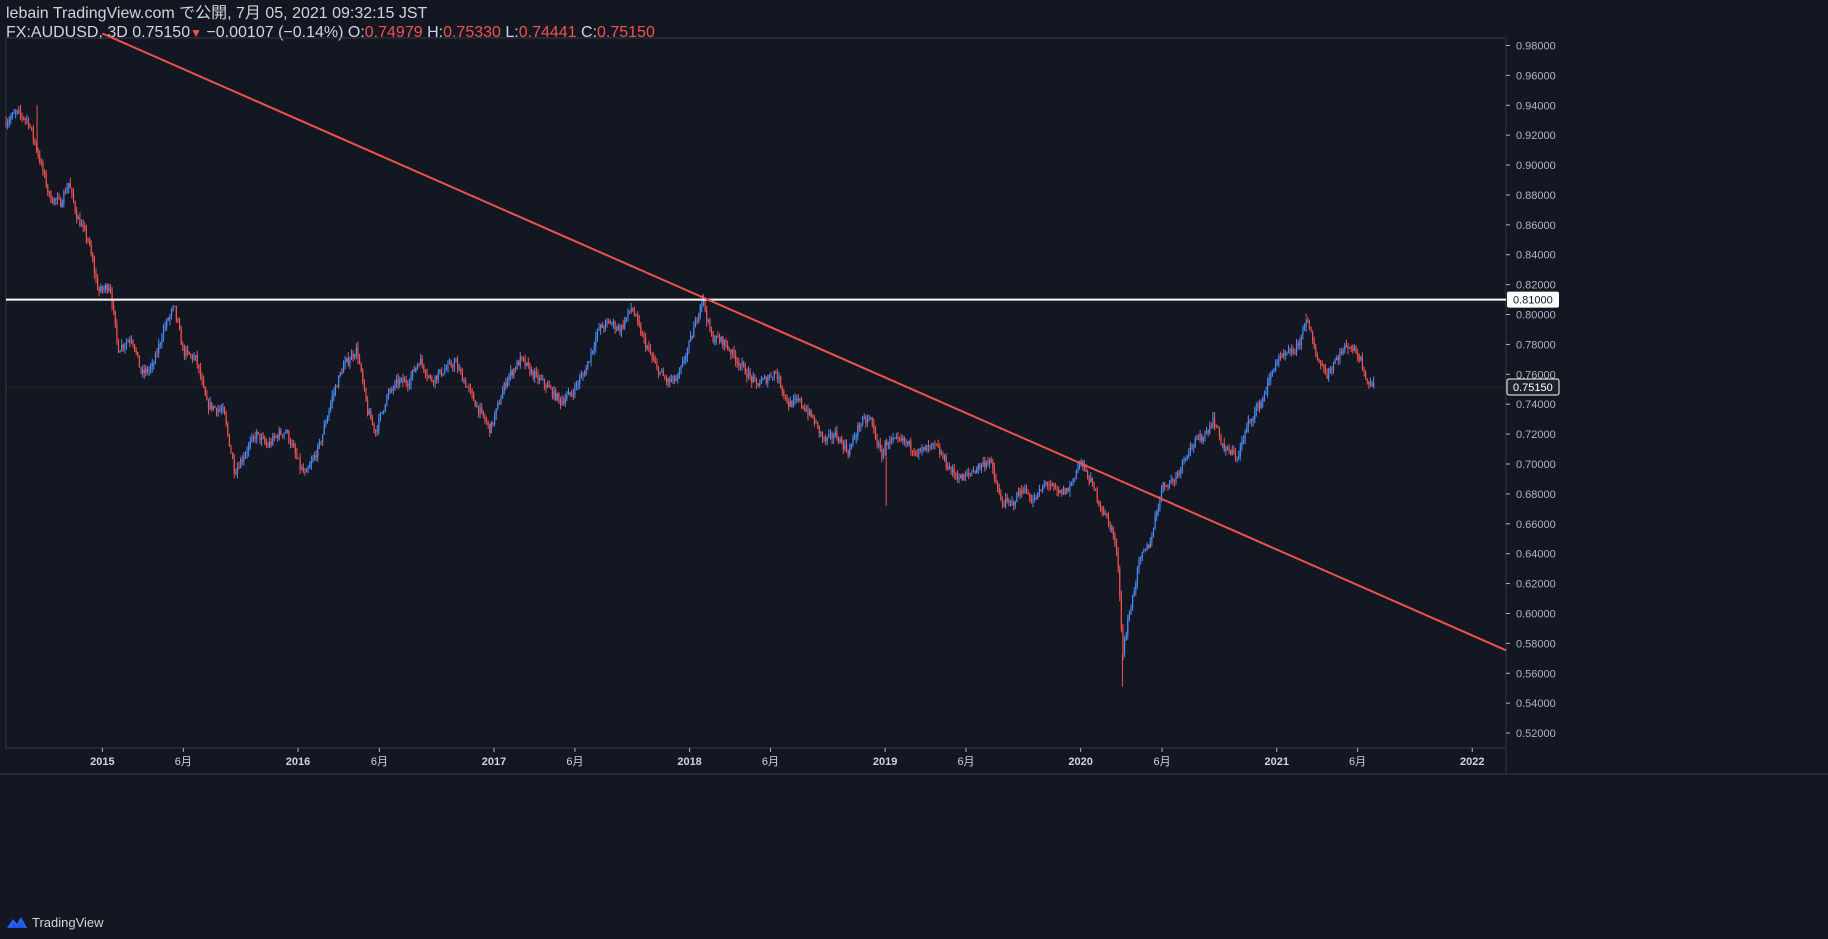 This screenshot has height=939, width=1828. Describe the element at coordinates (770, 762) in the screenshot. I see `x-tick-label: 6月` at that location.